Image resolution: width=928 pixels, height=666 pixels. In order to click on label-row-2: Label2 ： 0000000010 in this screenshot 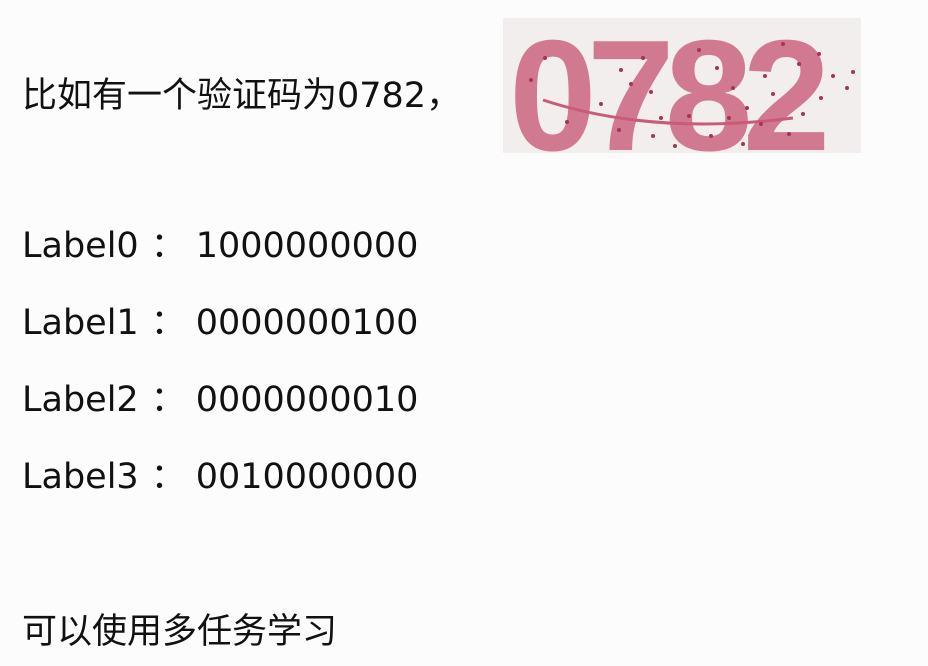, I will do `click(220, 416)`.